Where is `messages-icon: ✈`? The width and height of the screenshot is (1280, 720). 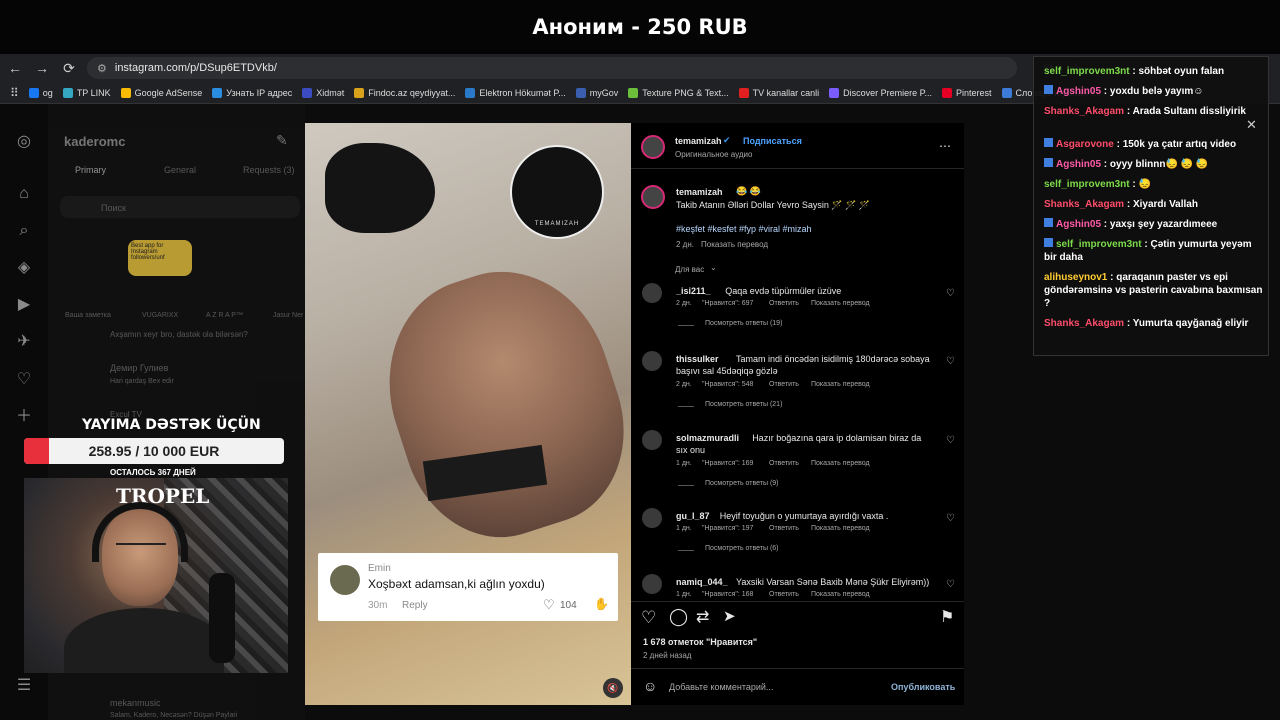 messages-icon: ✈ is located at coordinates (24, 342).